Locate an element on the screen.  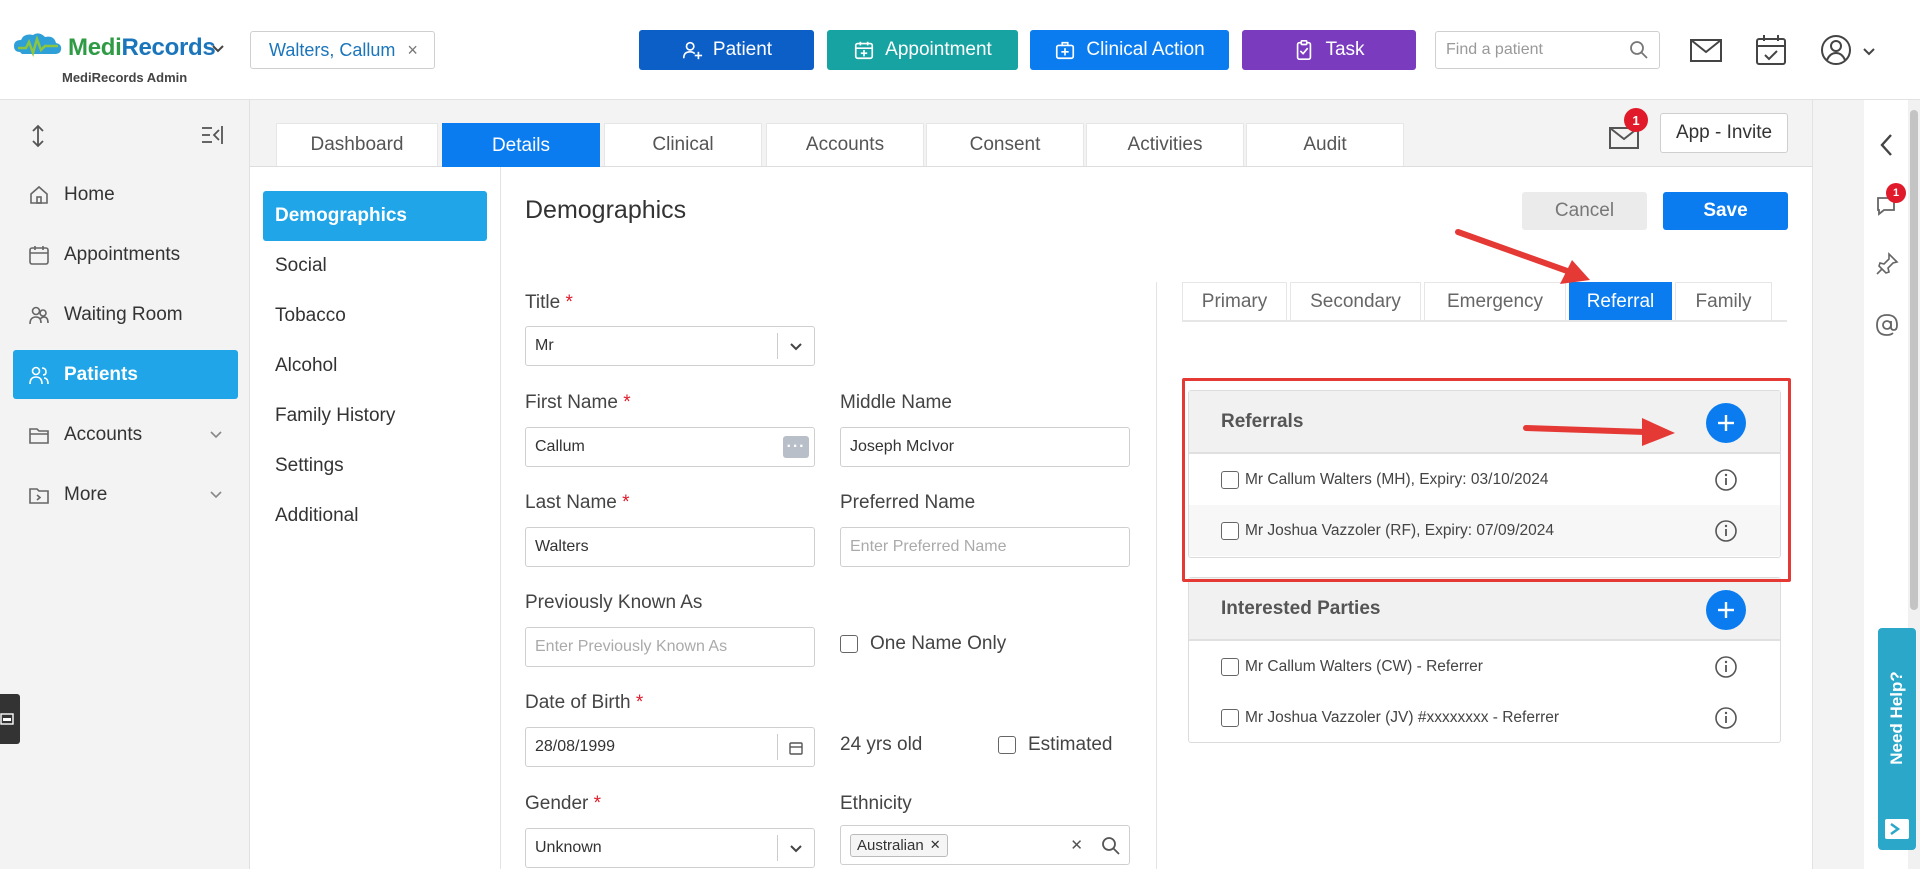
sidebar-item-patients: Patients is located at coordinates (125, 374).